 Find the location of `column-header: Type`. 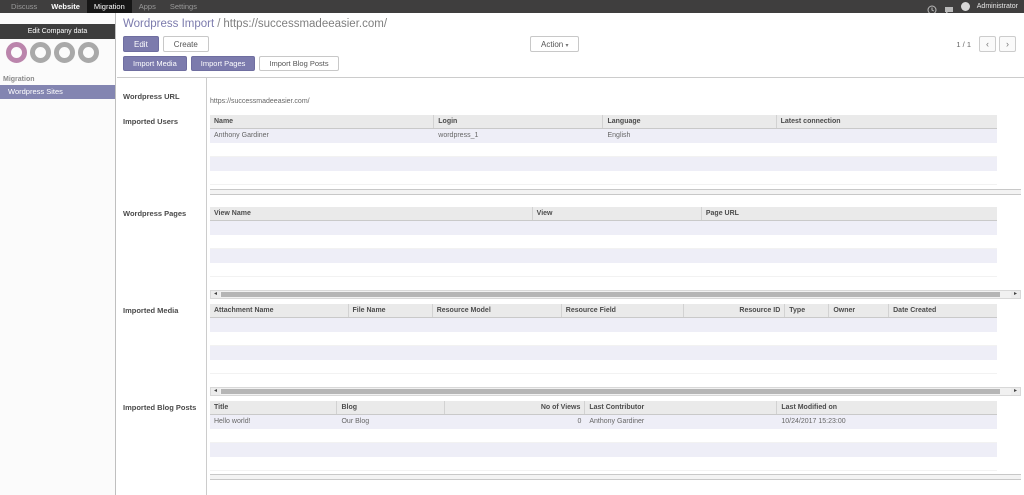

column-header: Type is located at coordinates (807, 310).